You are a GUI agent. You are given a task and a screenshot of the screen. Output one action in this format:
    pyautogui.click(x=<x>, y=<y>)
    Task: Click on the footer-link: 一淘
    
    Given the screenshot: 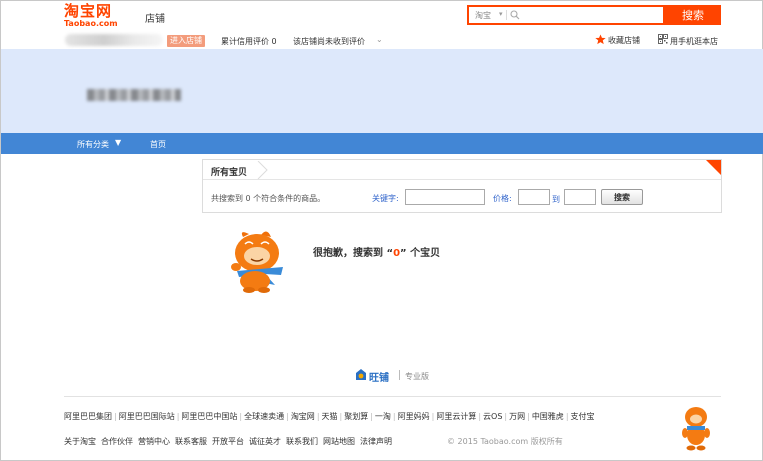 What is the action you would take?
    pyautogui.click(x=383, y=416)
    